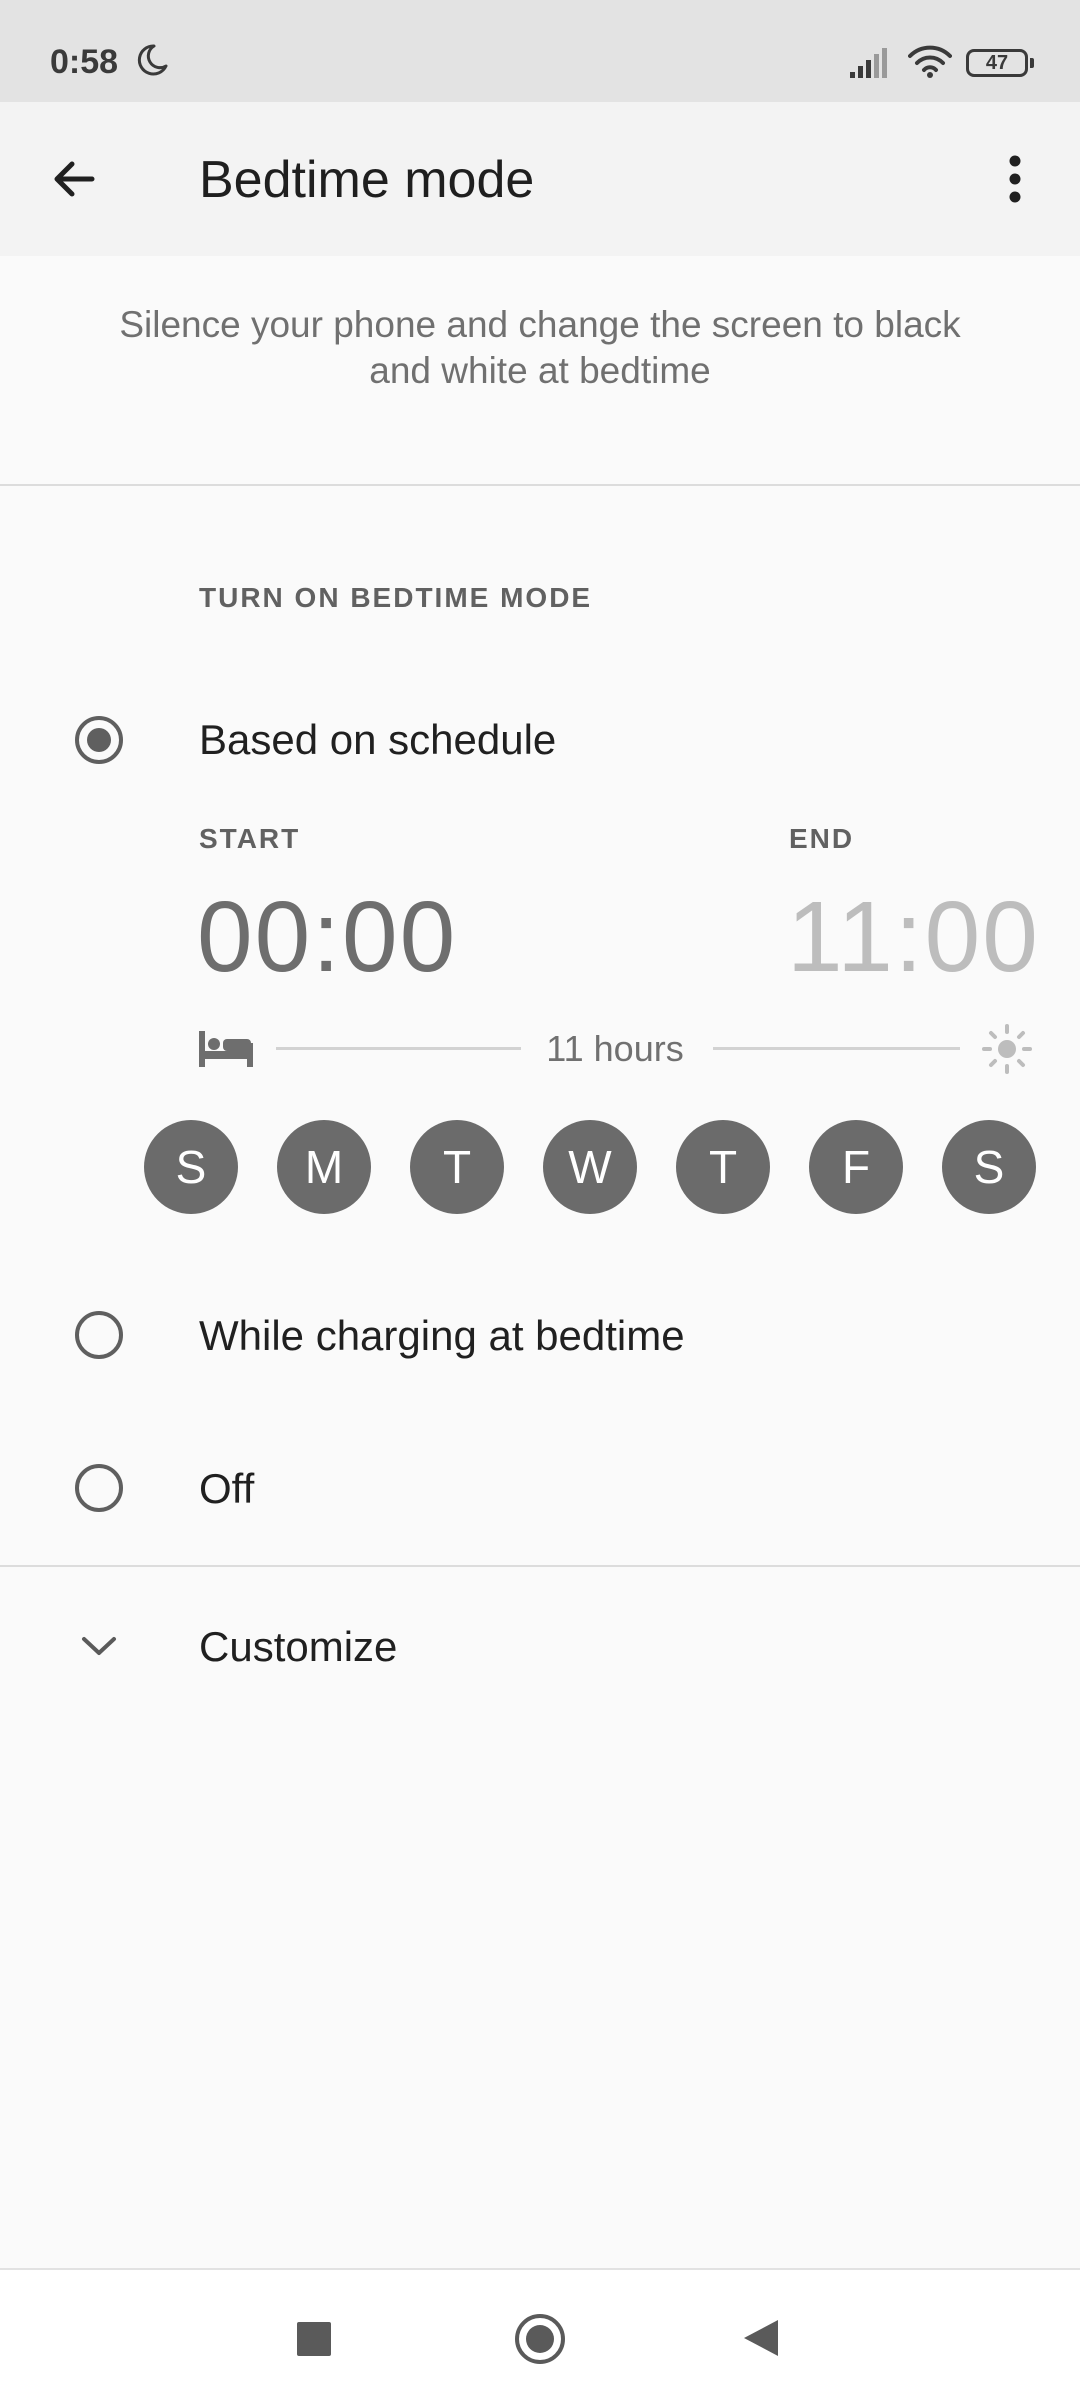 This screenshot has height=2402, width=1080. What do you see at coordinates (367, 180) in the screenshot?
I see `page-title: Bedtime mode` at bounding box center [367, 180].